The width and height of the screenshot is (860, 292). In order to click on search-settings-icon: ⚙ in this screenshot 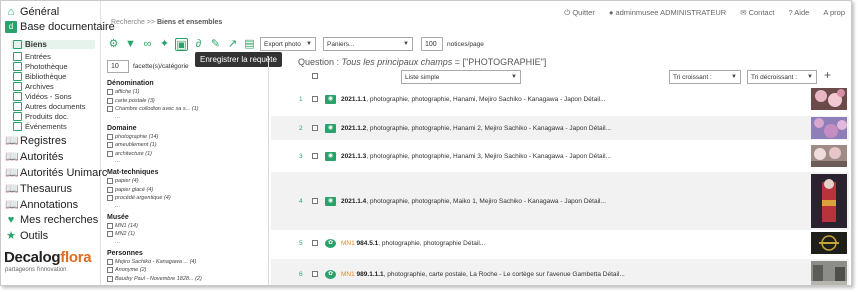, I will do `click(113, 44)`.